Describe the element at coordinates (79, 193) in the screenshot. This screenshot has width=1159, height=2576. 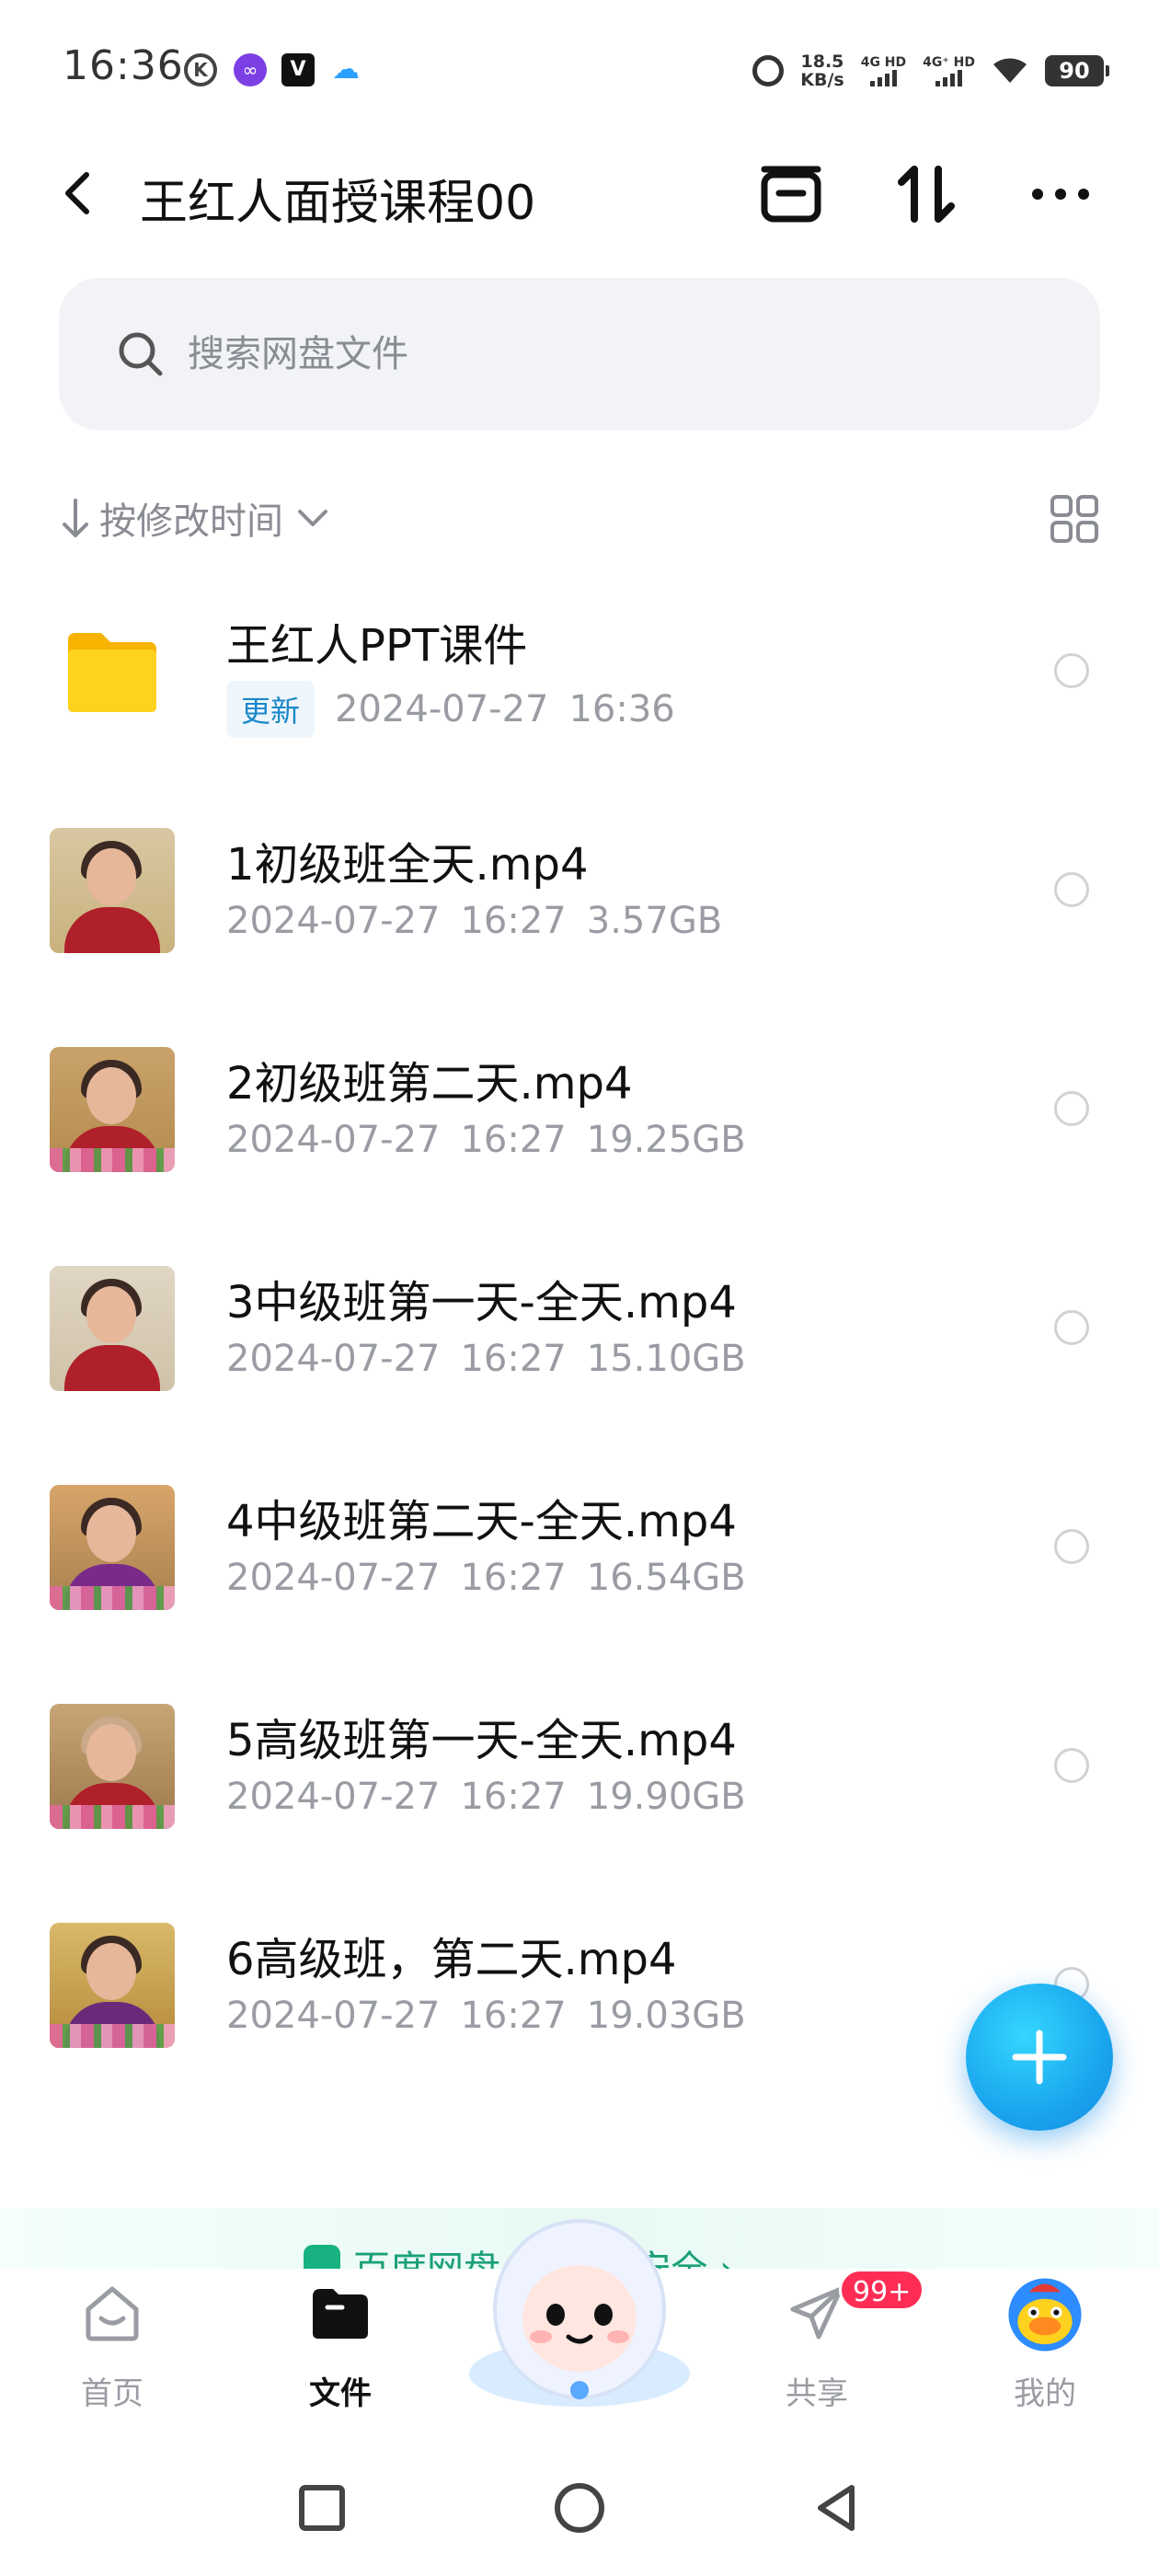
I see `back-arrow-icon` at that location.